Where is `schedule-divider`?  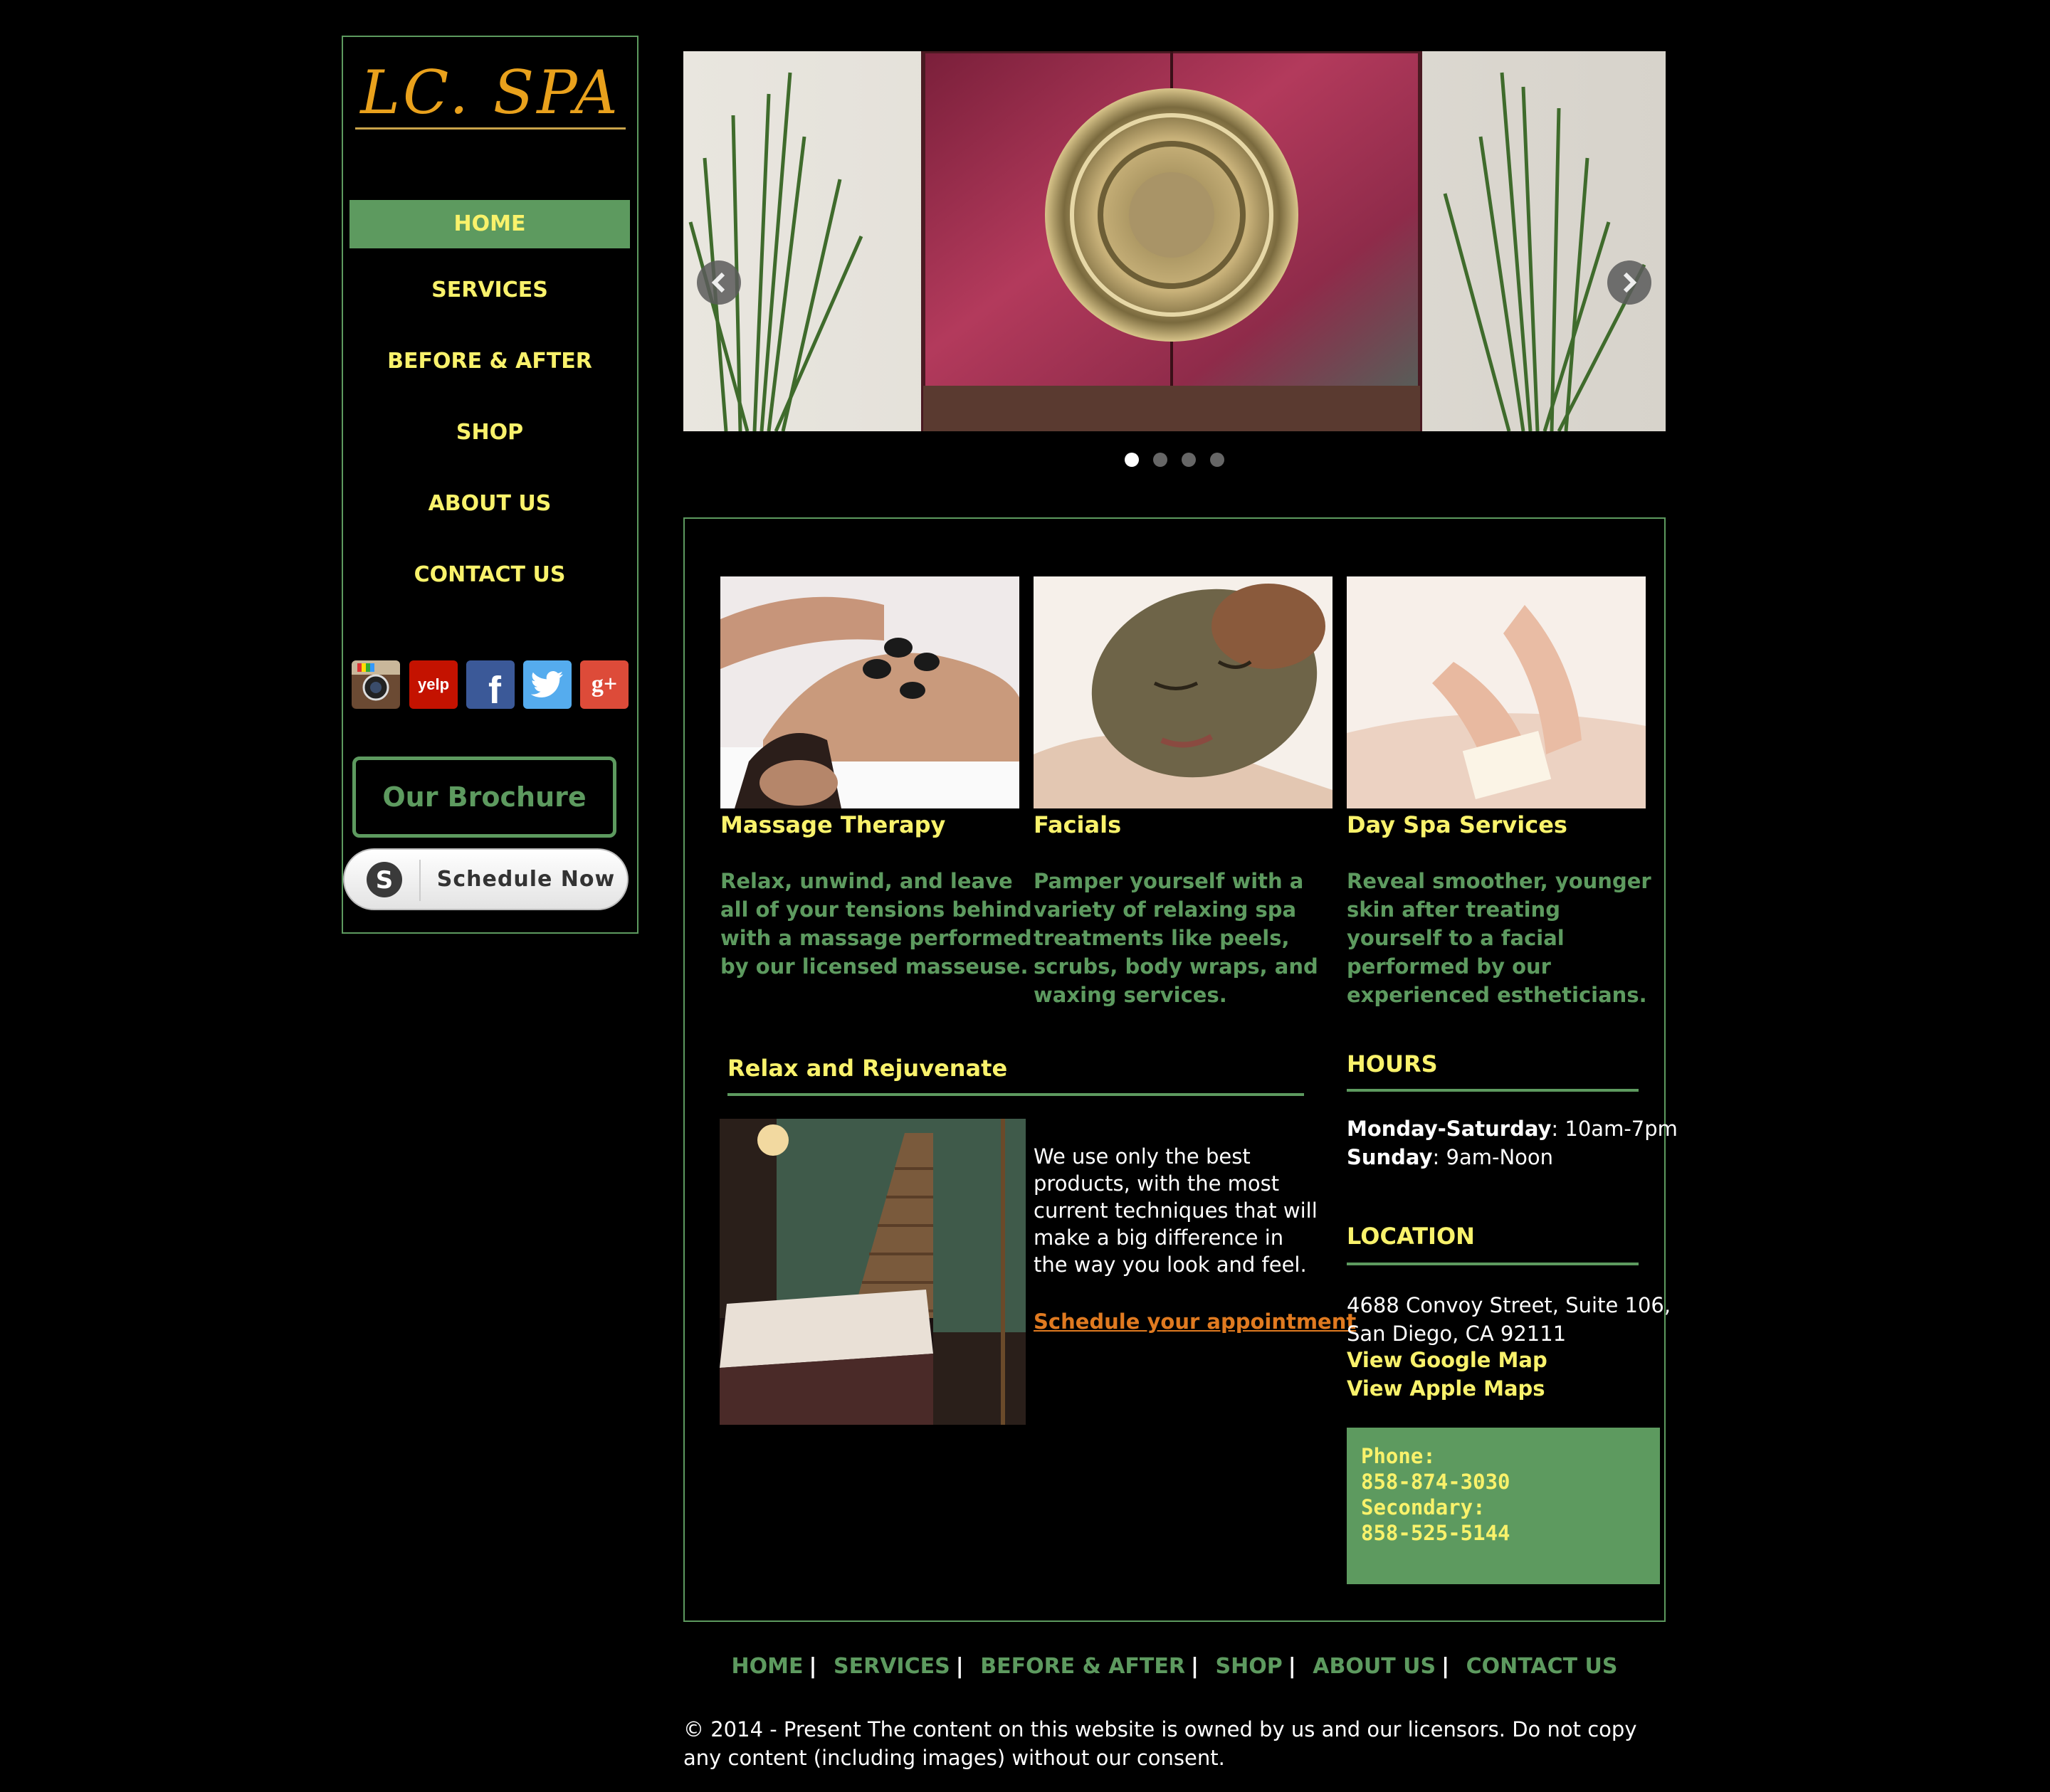 schedule-divider is located at coordinates (420, 880).